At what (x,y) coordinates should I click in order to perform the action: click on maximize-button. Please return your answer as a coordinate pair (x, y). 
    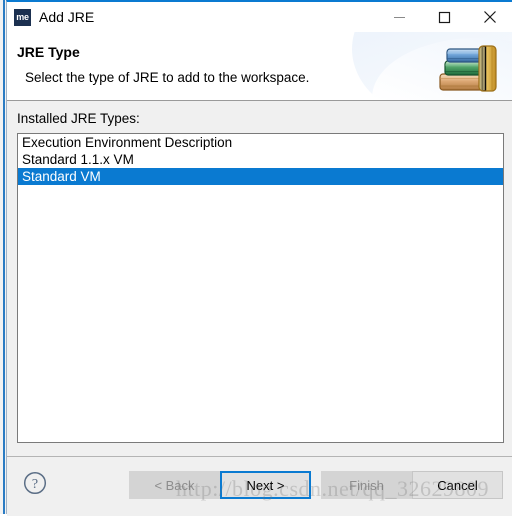
    Looking at the image, I should click on (444, 17).